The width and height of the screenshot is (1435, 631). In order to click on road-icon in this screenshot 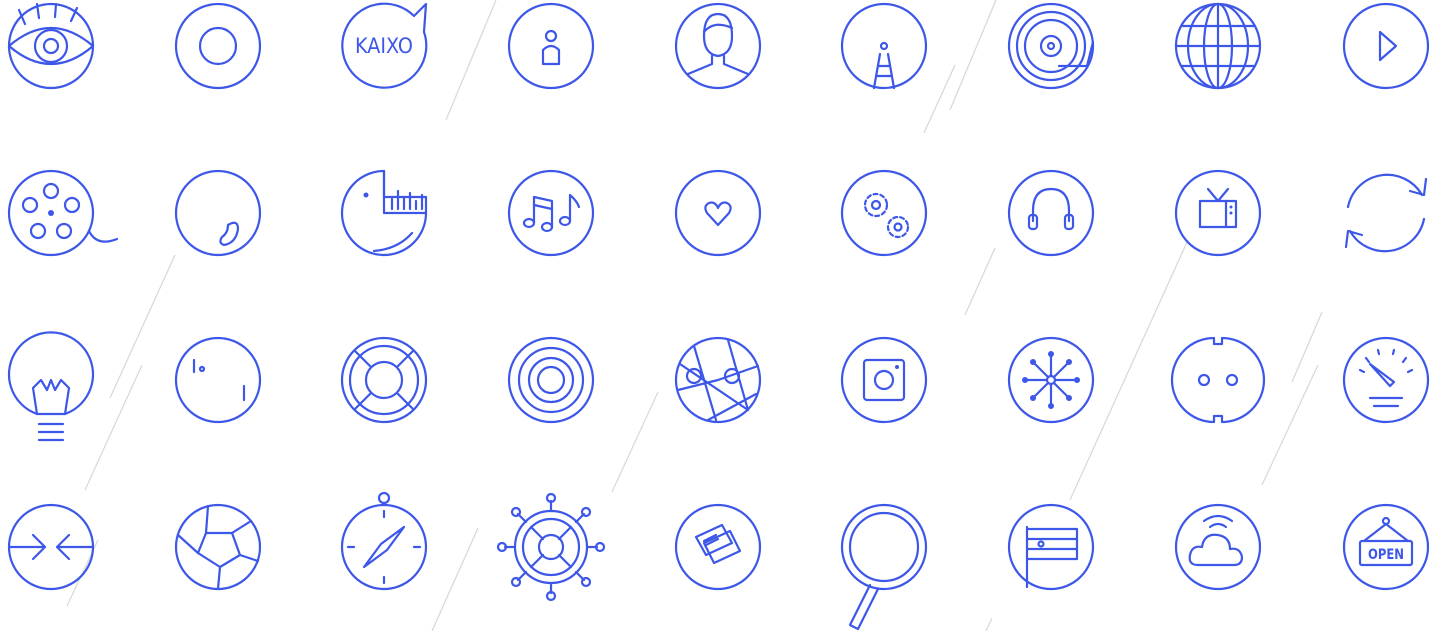, I will do `click(884, 46)`.